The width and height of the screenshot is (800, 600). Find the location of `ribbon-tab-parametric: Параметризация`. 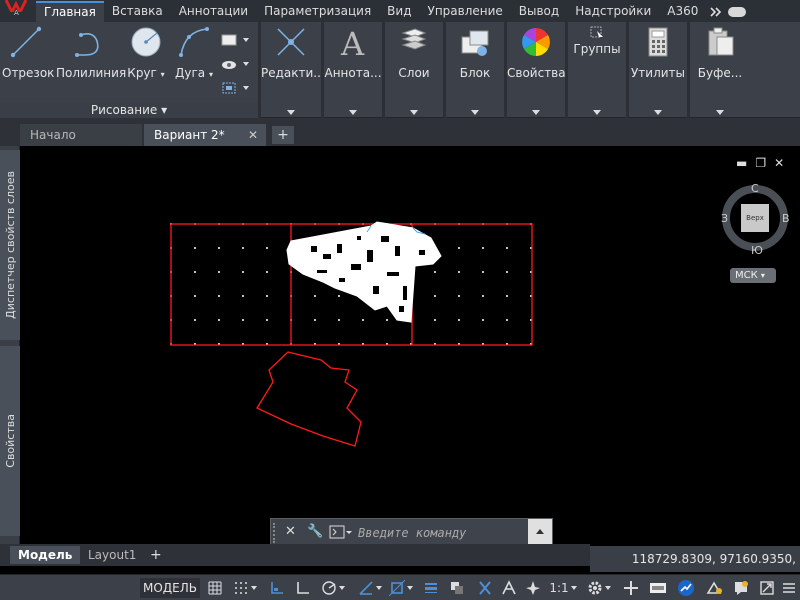

ribbon-tab-parametric: Параметризация is located at coordinates (317, 11).